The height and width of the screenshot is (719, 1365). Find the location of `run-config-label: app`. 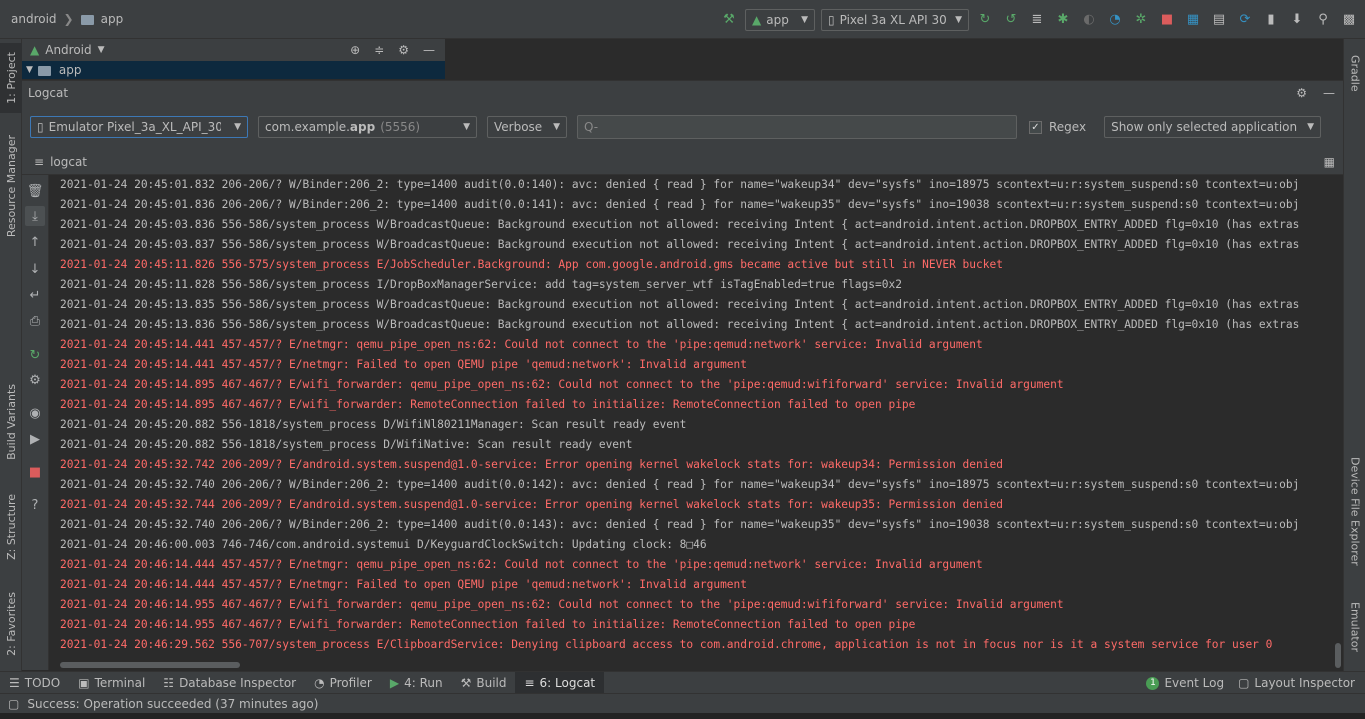

run-config-label: app is located at coordinates (777, 19).